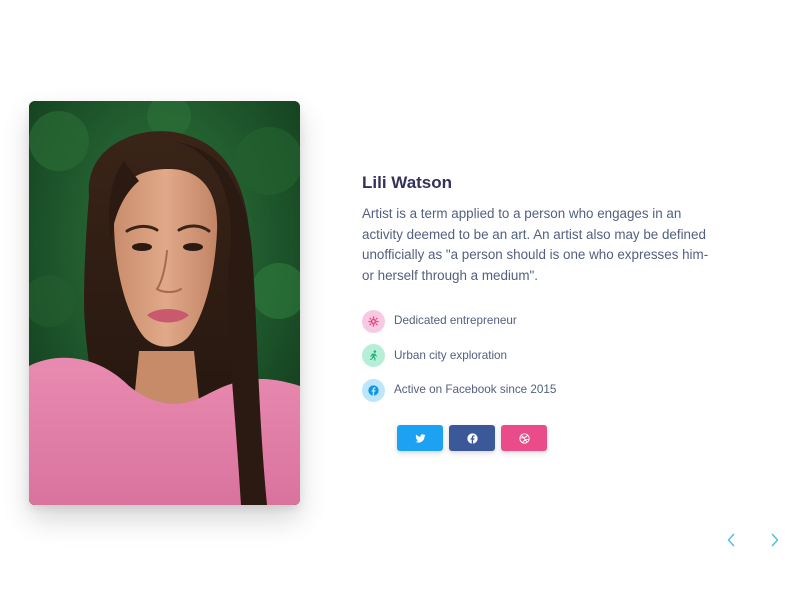  Describe the element at coordinates (373, 355) in the screenshot. I see `running-person-icon` at that location.